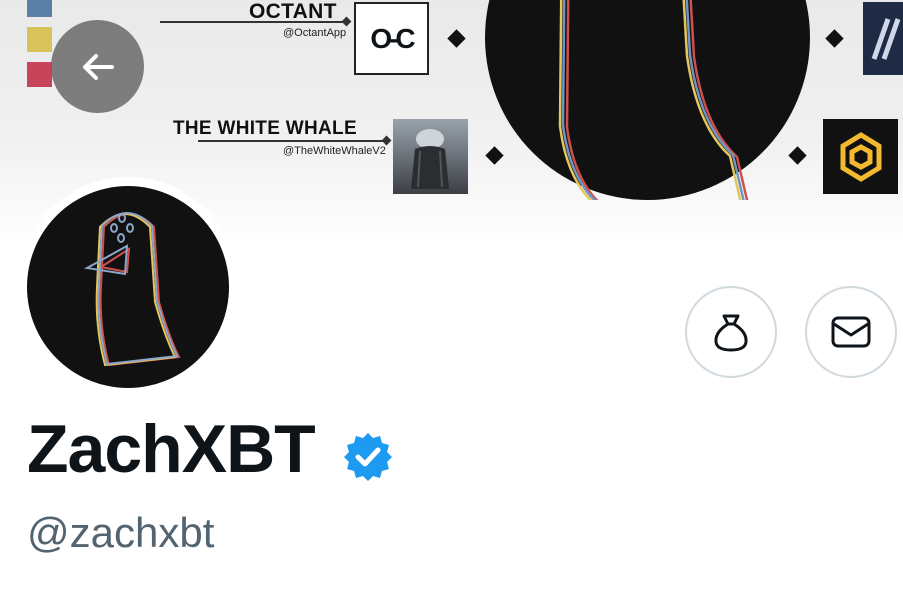  What do you see at coordinates (132, 289) in the screenshot?
I see `penguin-avatar-icon` at bounding box center [132, 289].